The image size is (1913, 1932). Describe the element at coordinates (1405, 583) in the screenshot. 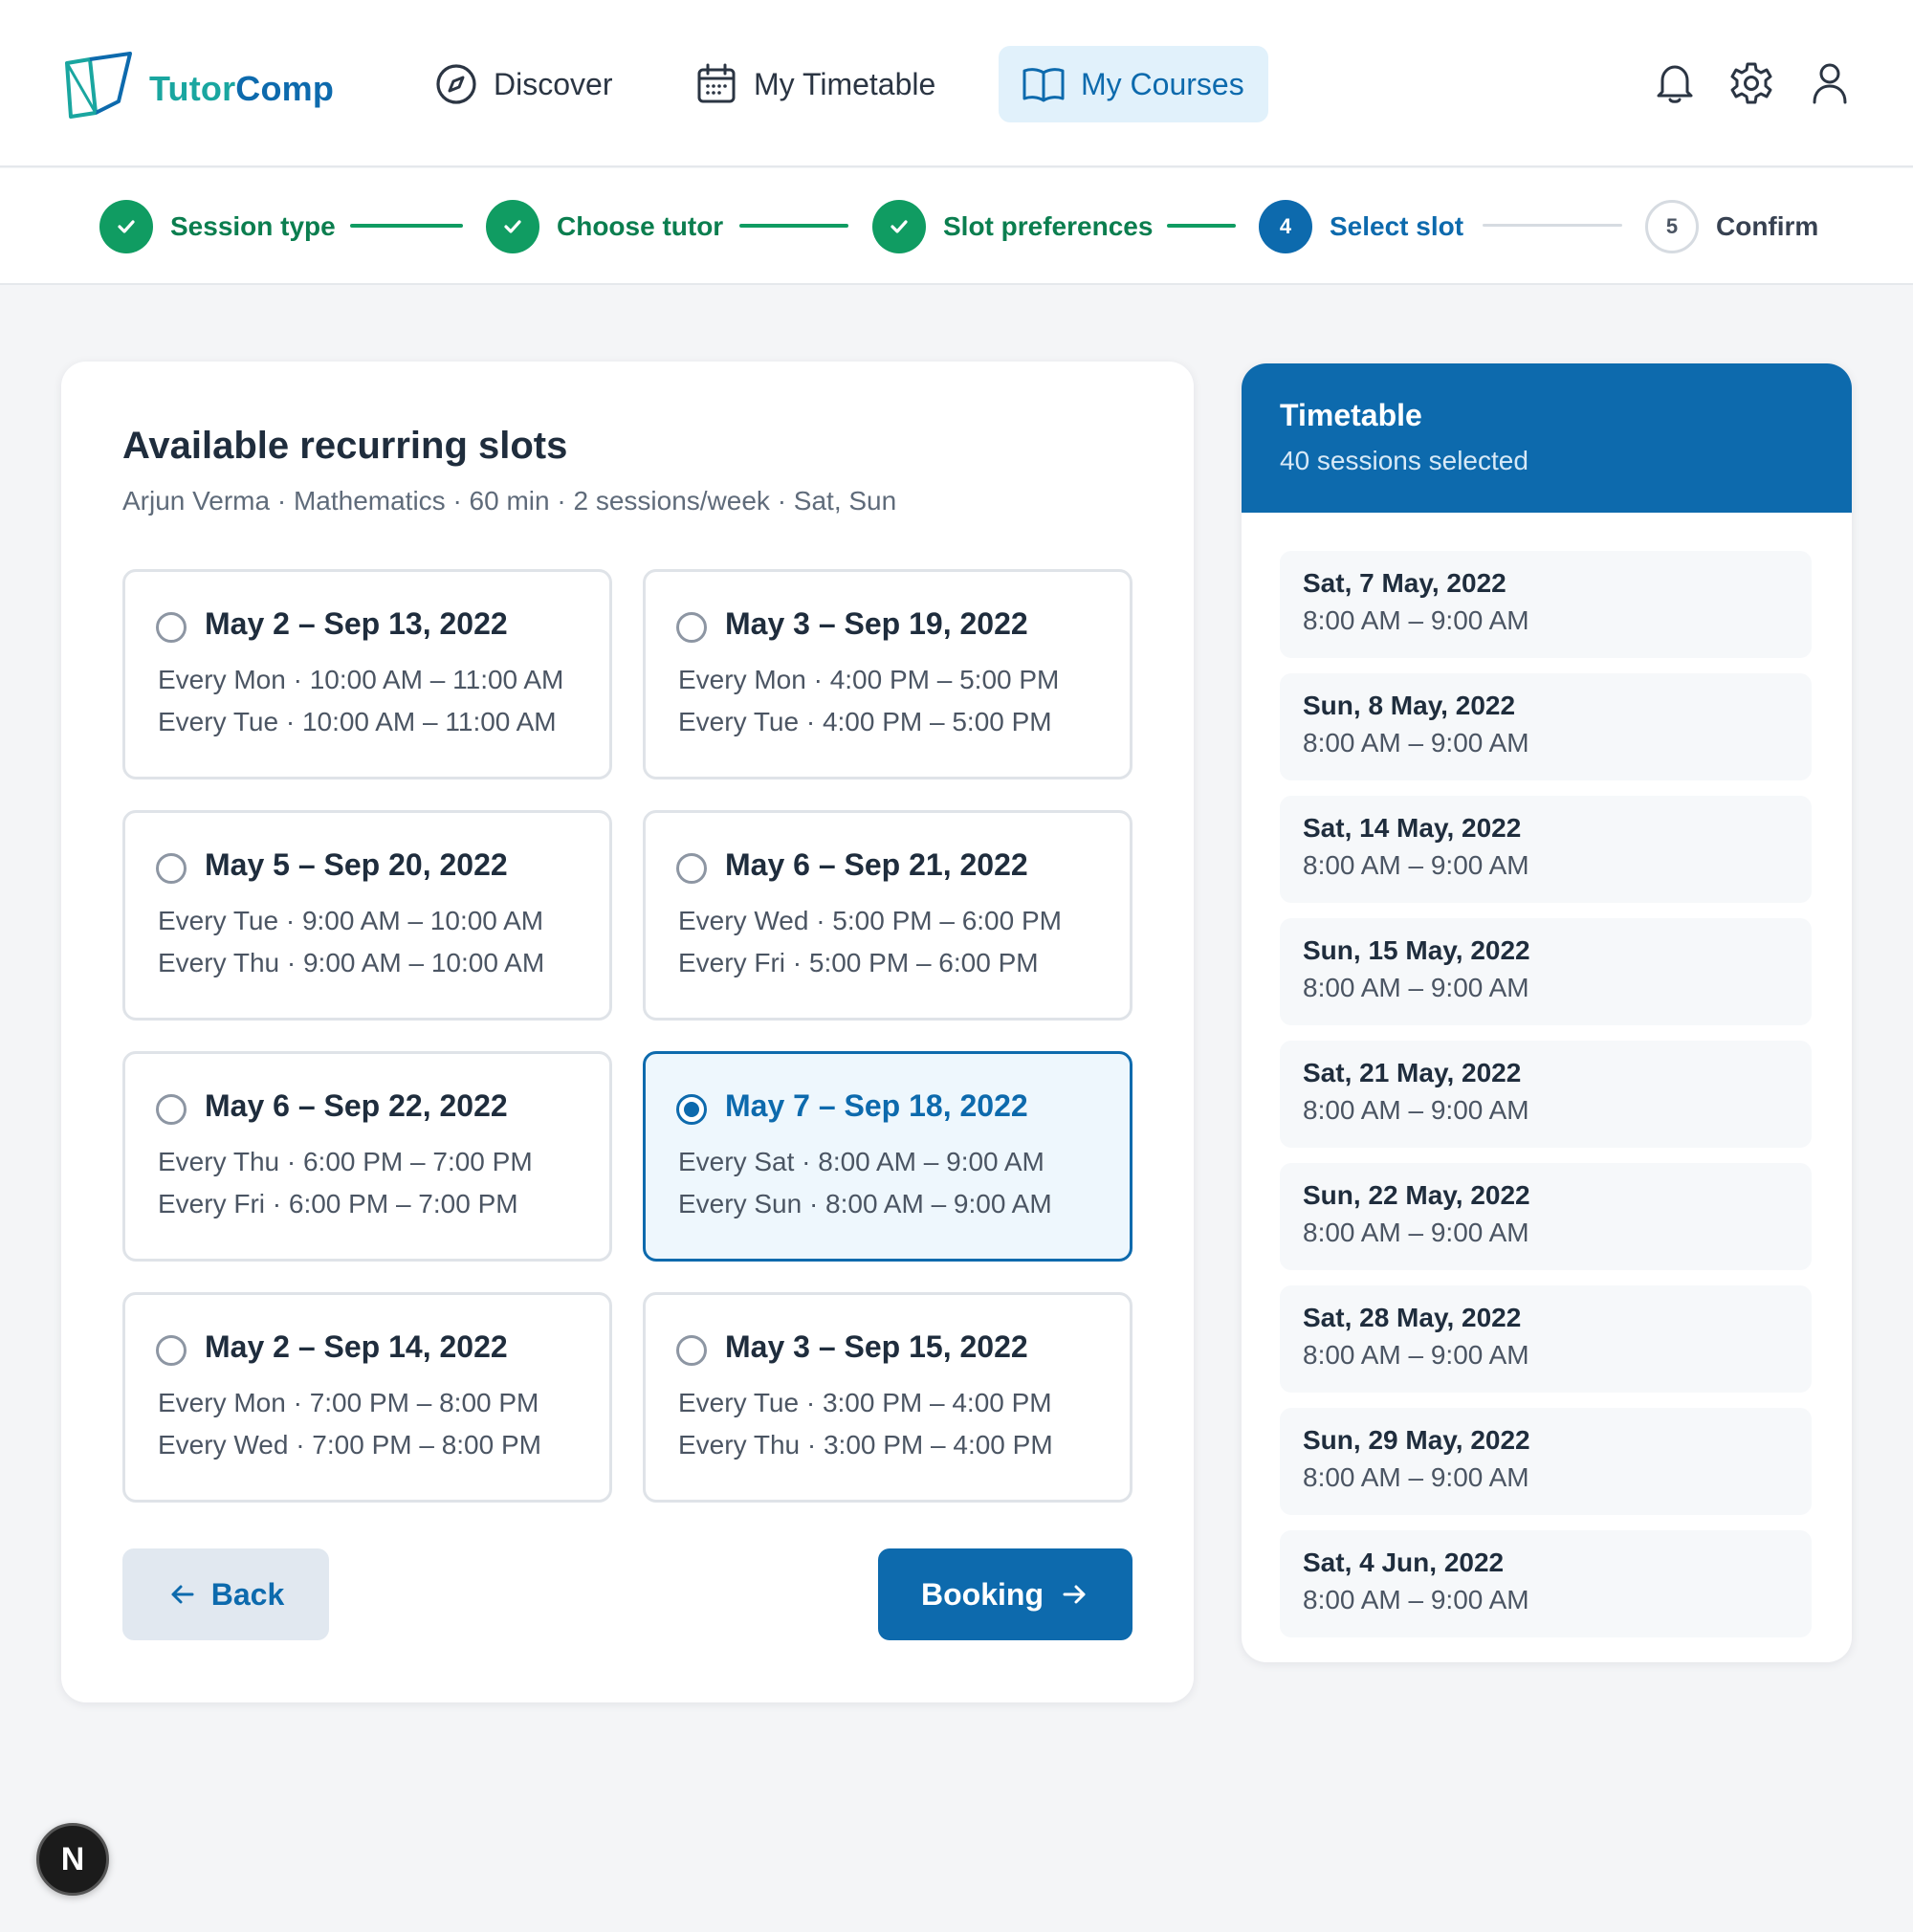

I see `session-date: Sat, 7 May, 2022` at that location.